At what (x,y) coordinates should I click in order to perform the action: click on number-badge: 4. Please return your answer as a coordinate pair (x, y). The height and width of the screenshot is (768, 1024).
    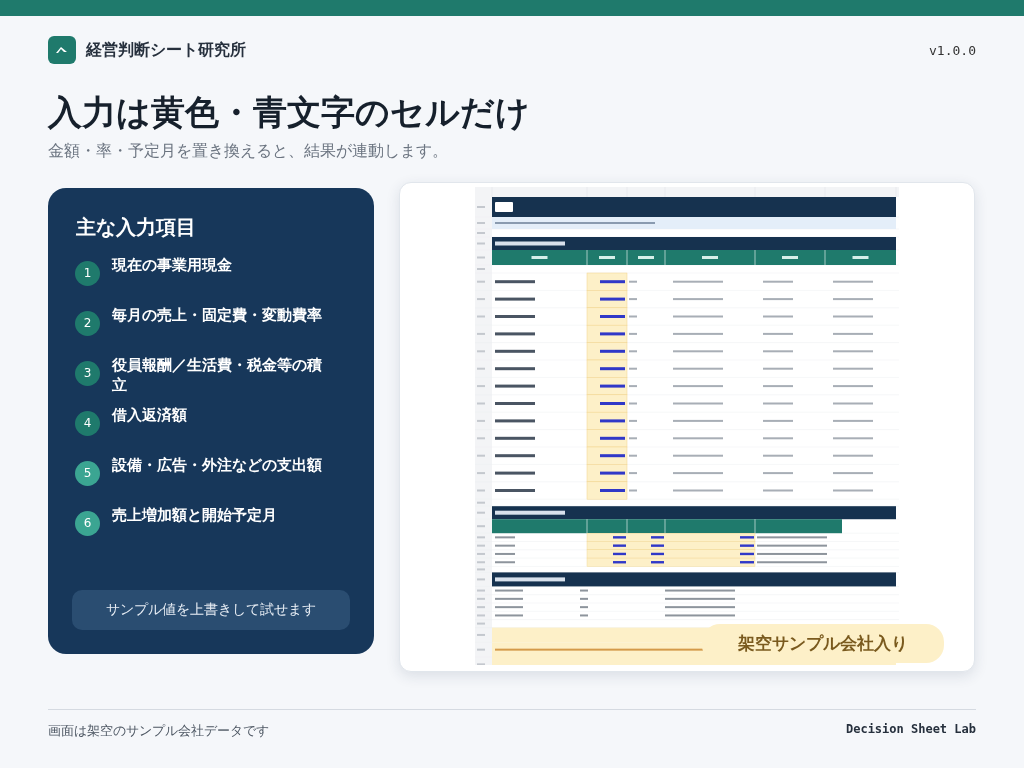
    Looking at the image, I should click on (87, 423).